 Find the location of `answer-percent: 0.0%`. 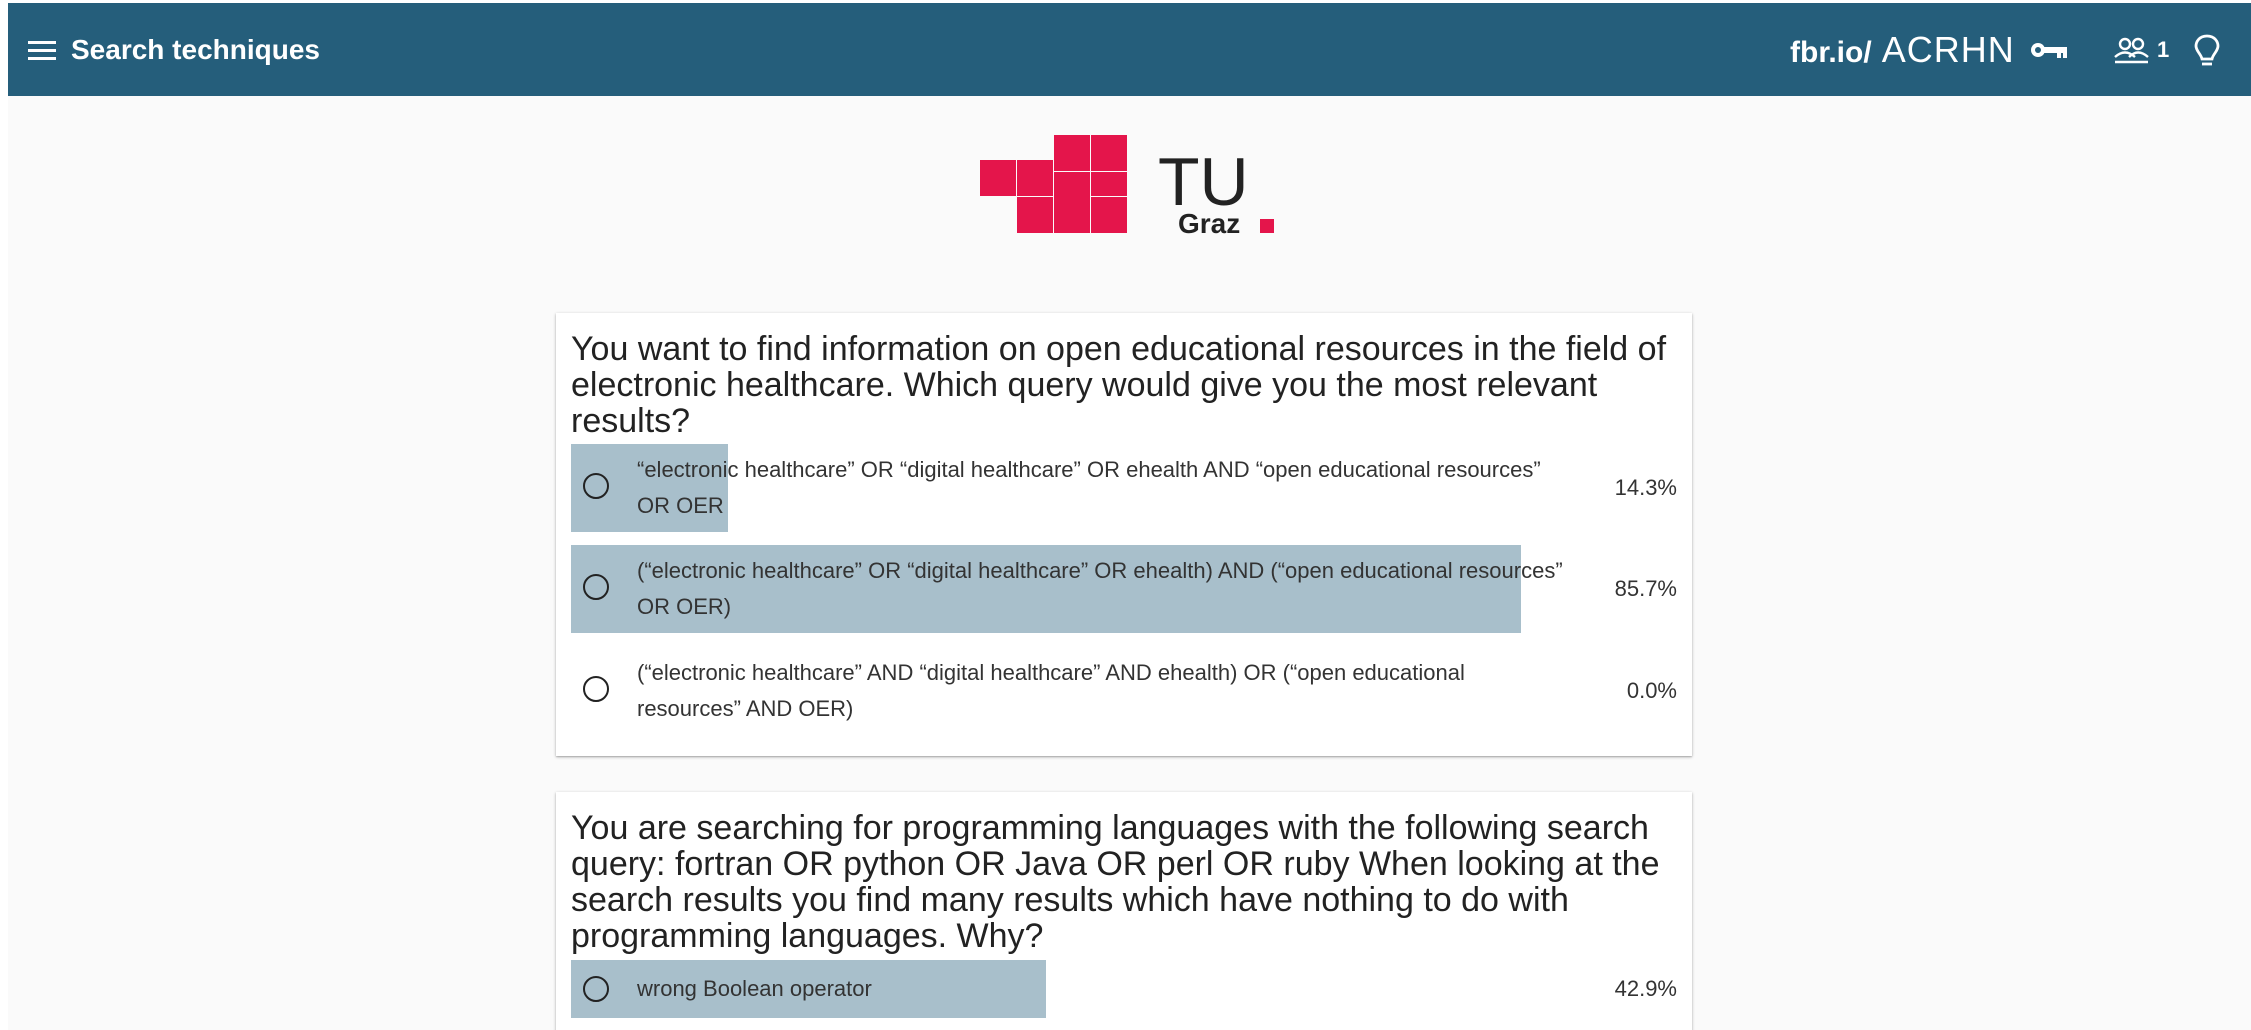

answer-percent: 0.0% is located at coordinates (1651, 690).